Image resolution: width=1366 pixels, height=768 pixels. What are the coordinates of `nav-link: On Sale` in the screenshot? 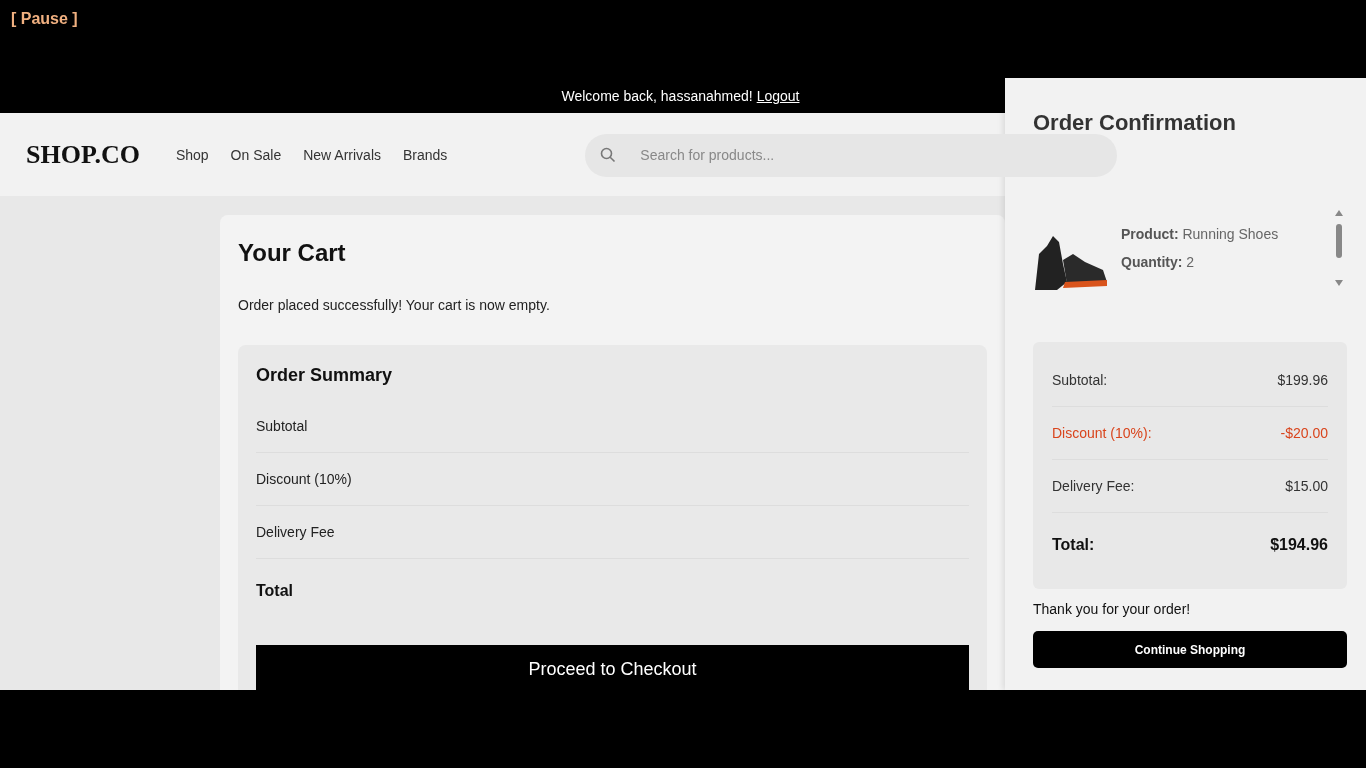 It's located at (256, 154).